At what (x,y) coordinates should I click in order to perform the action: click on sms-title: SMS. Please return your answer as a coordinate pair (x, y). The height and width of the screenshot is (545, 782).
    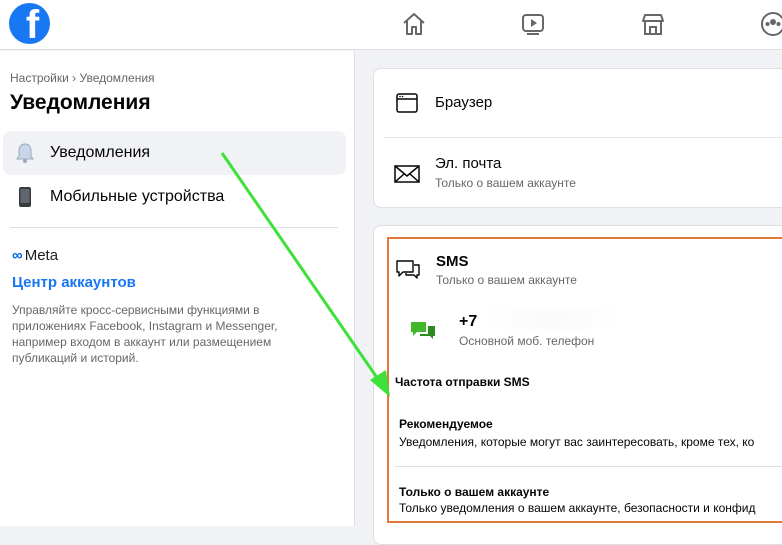
    Looking at the image, I should click on (452, 261).